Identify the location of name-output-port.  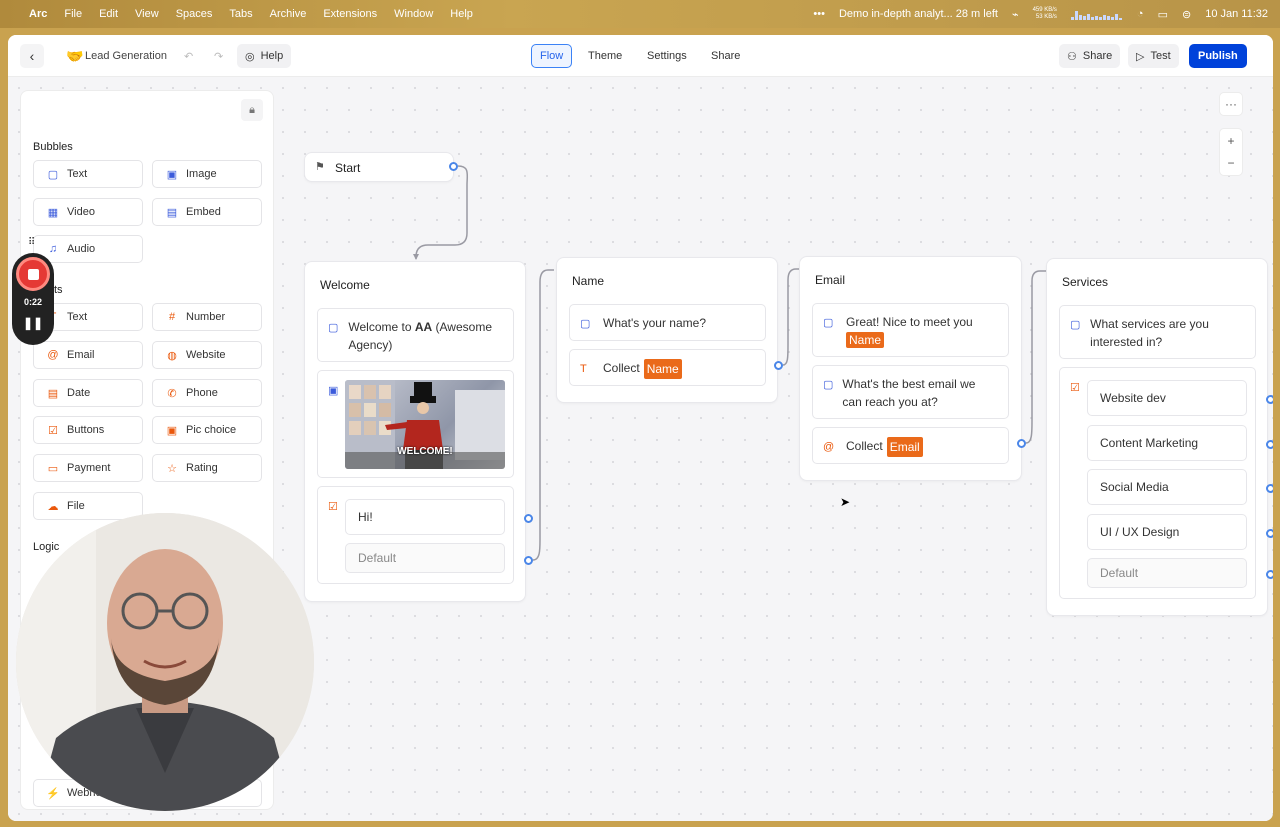
(778, 365).